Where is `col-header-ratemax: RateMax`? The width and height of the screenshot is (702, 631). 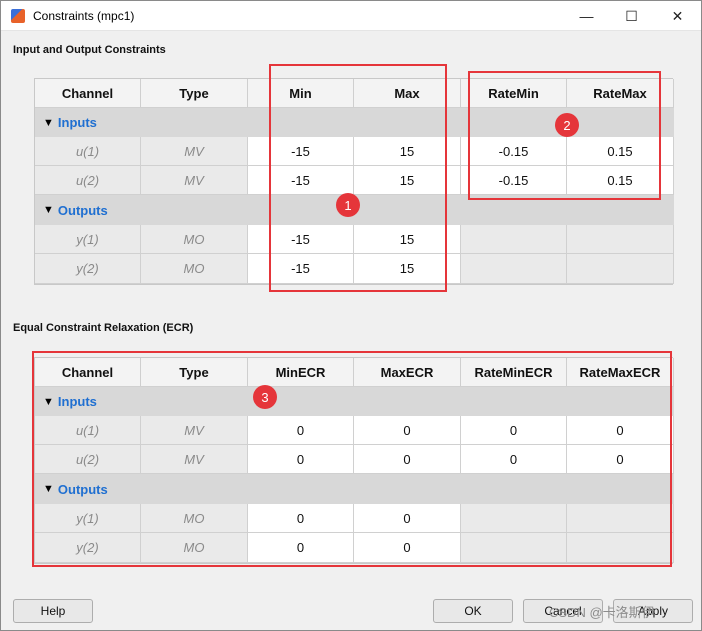 col-header-ratemax: RateMax is located at coordinates (620, 93).